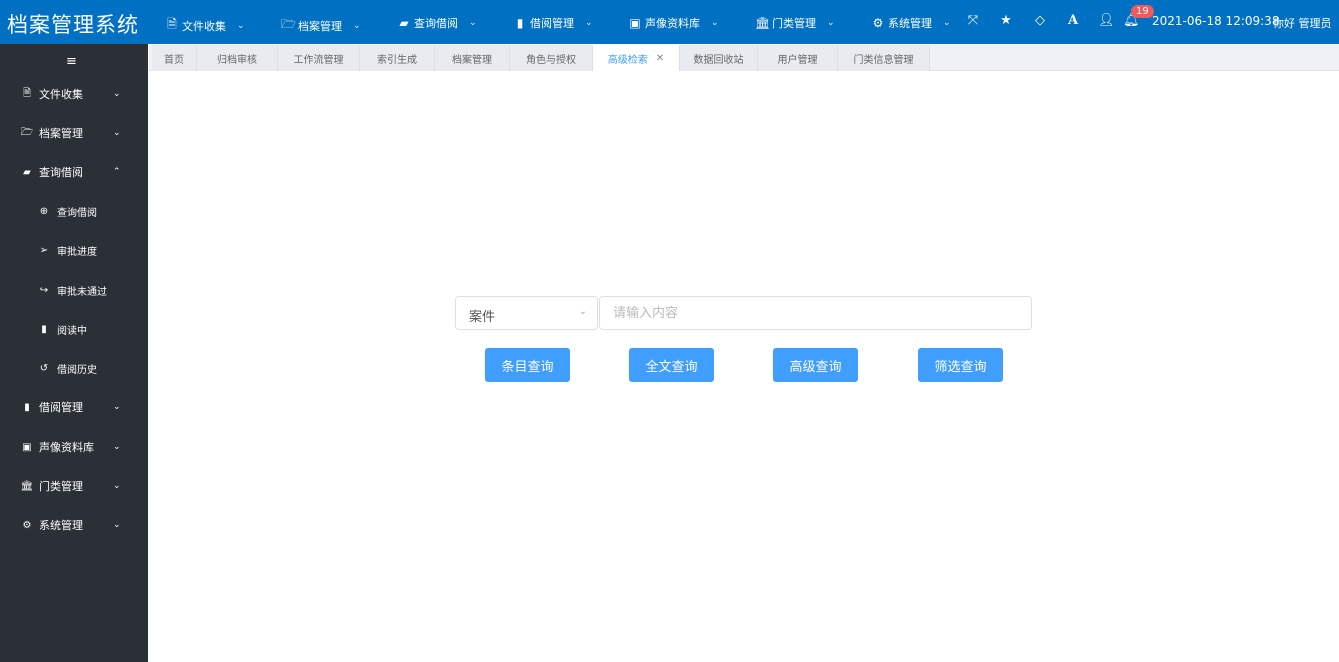 This screenshot has width=1339, height=662. What do you see at coordinates (472, 58) in the screenshot?
I see `tab: 档案管理` at bounding box center [472, 58].